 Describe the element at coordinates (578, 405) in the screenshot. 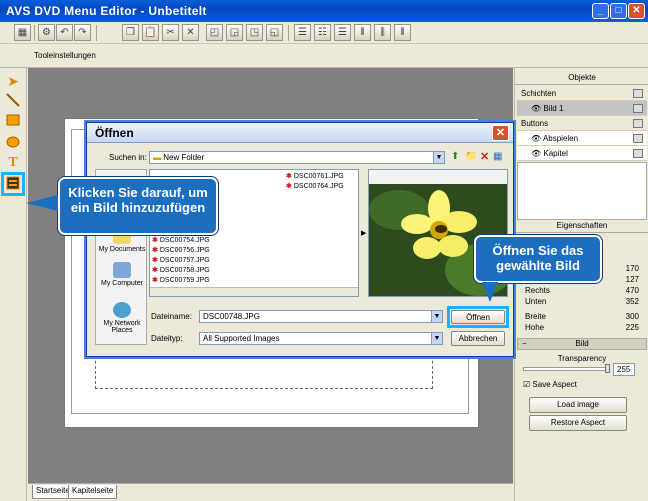

I see `load-image-button: Load image` at that location.